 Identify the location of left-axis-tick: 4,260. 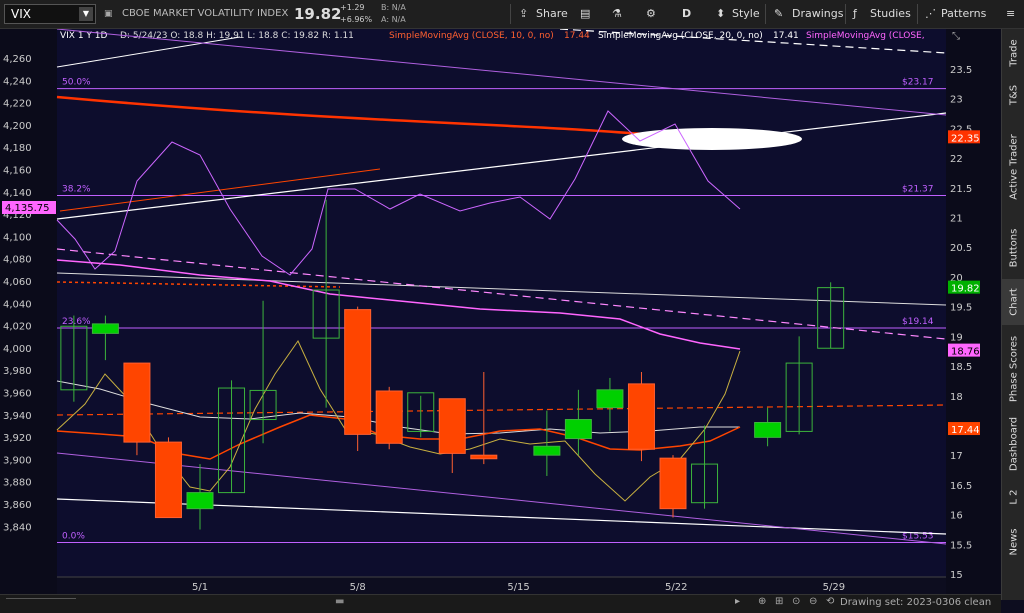
(17, 59).